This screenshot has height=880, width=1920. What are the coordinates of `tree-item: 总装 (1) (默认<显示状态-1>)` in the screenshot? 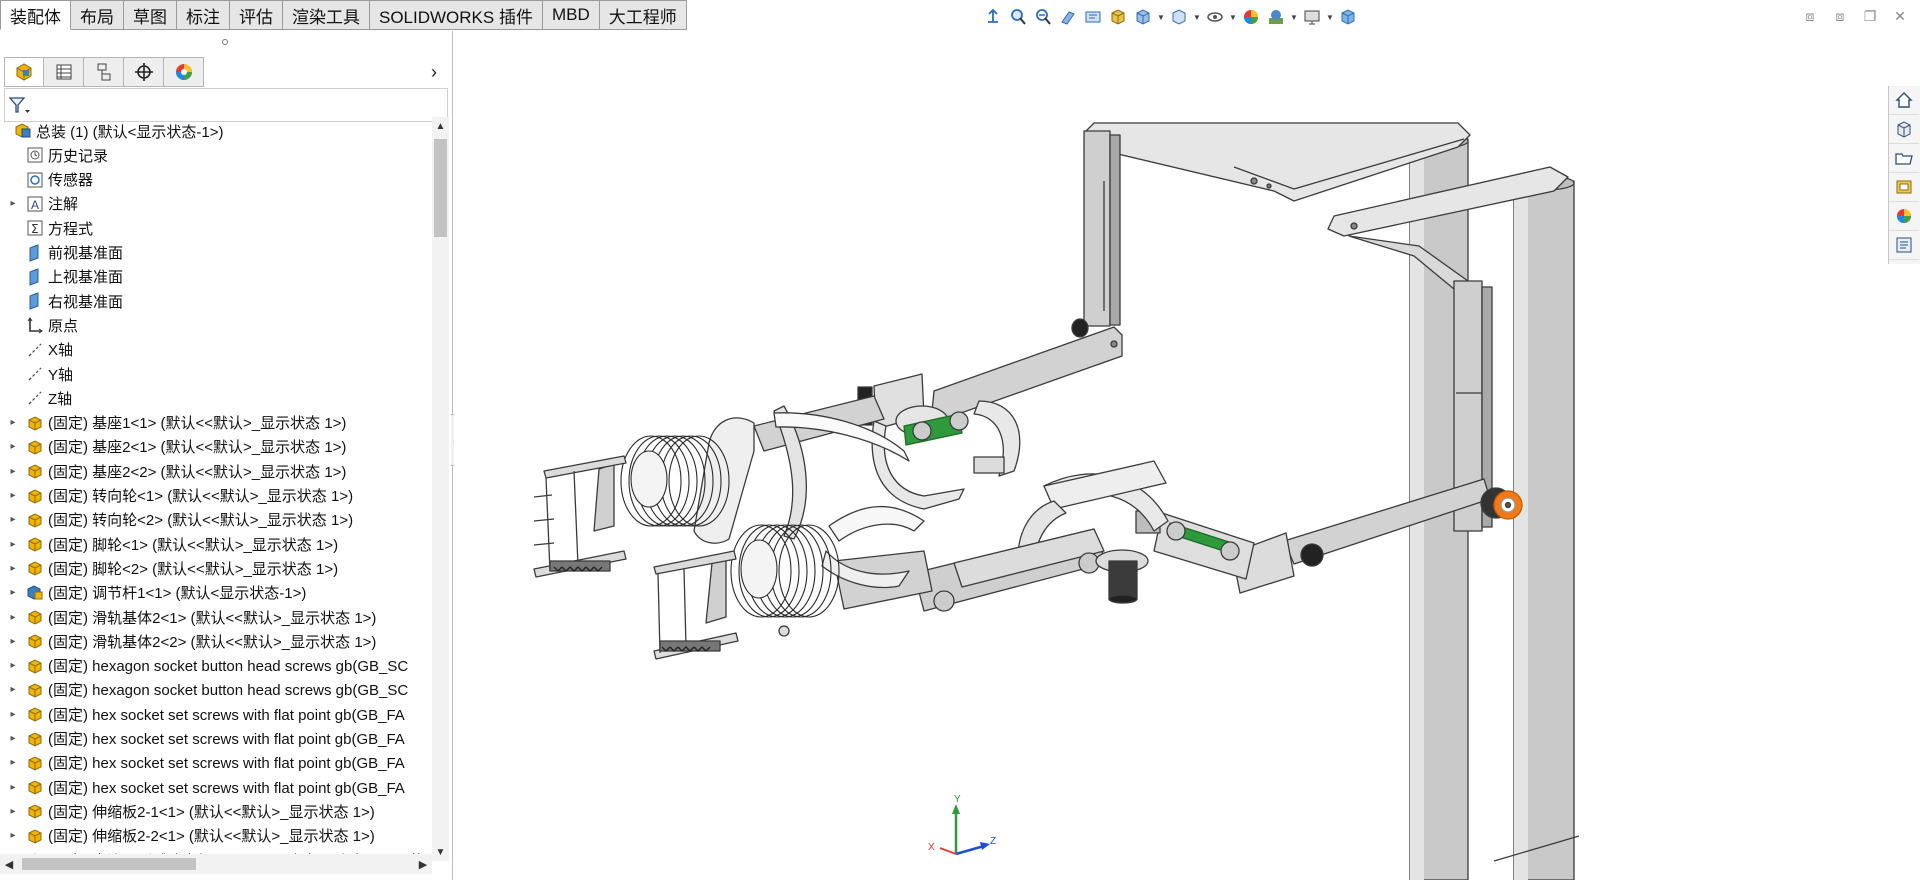 It's located at (112, 131).